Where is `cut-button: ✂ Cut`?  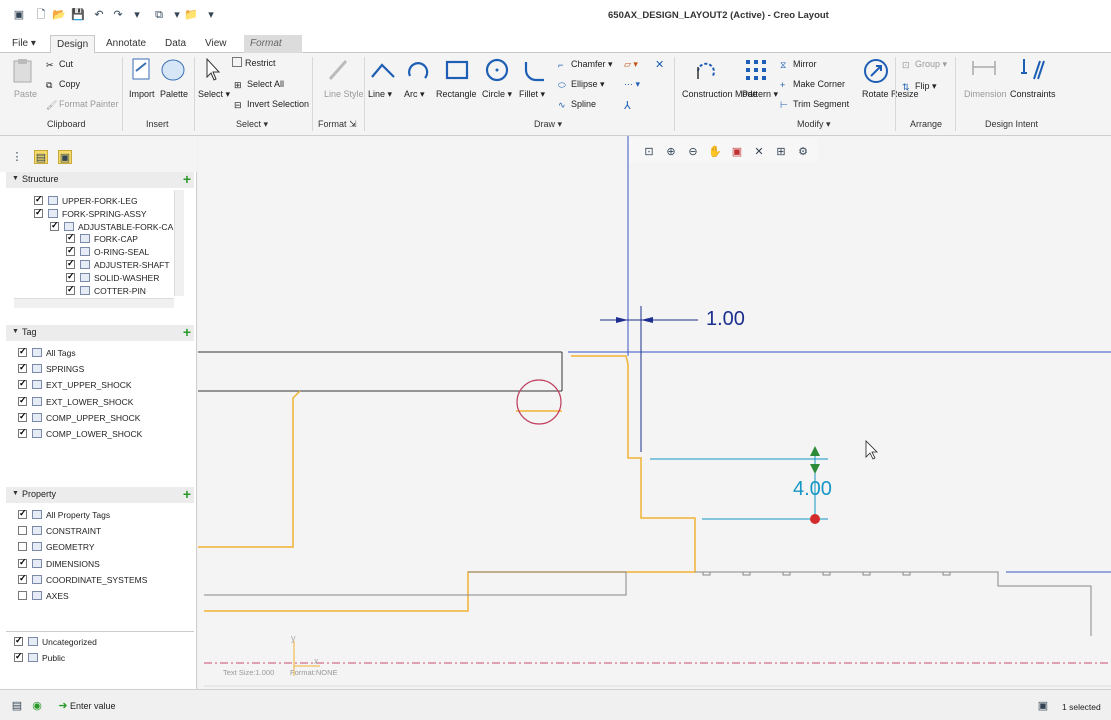 cut-button: ✂ Cut is located at coordinates (59, 64).